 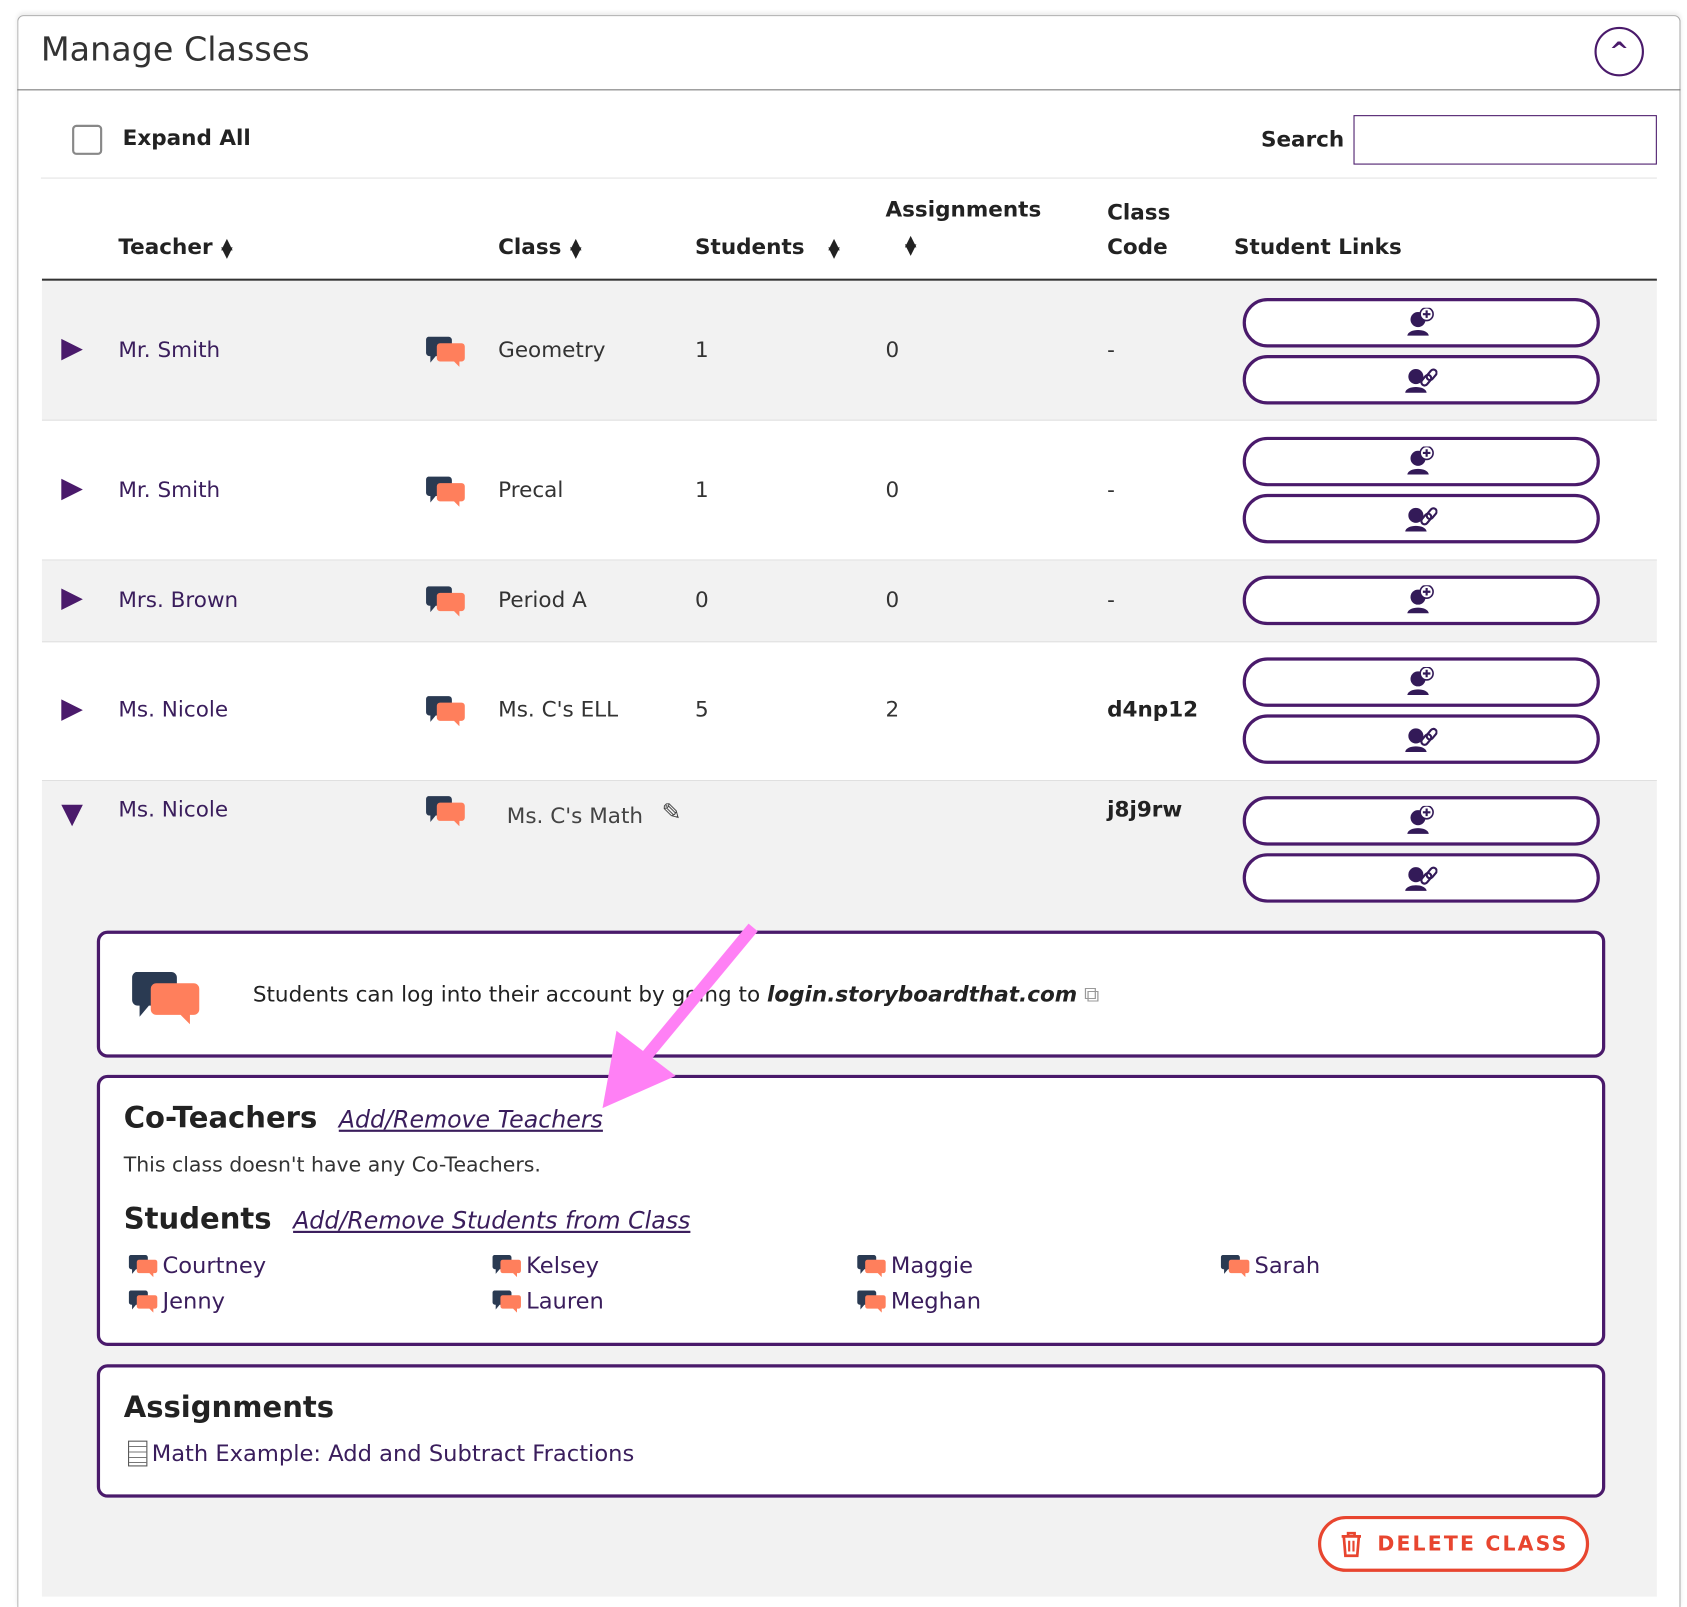 I want to click on coteachers-empty-text: This class doesn't have any Co-Teachers., so click(x=332, y=1165).